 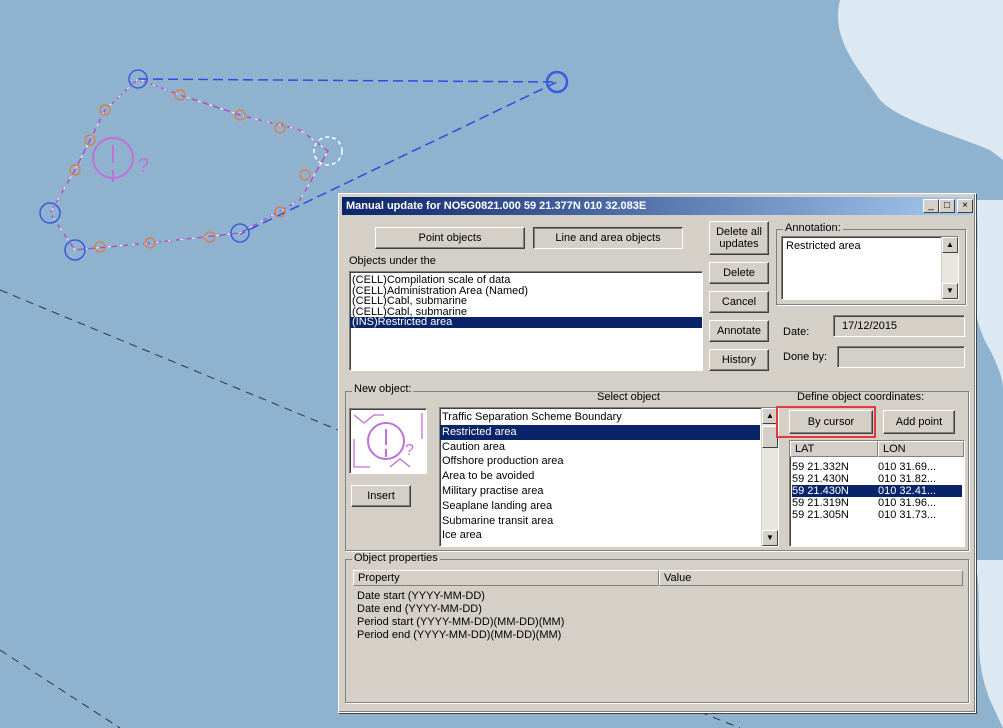 I want to click on lat-cell: 59 21.319N, so click(x=820, y=503).